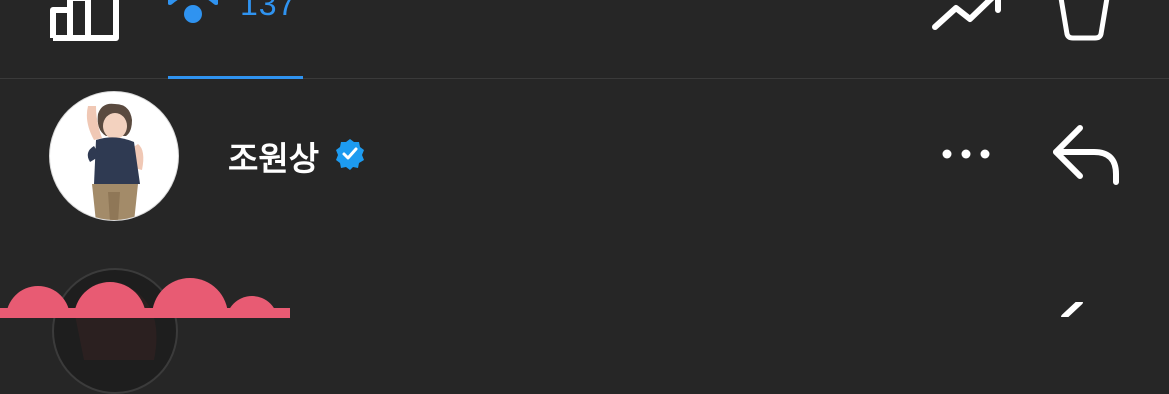  I want to click on comment-username: 조원상, so click(273, 156).